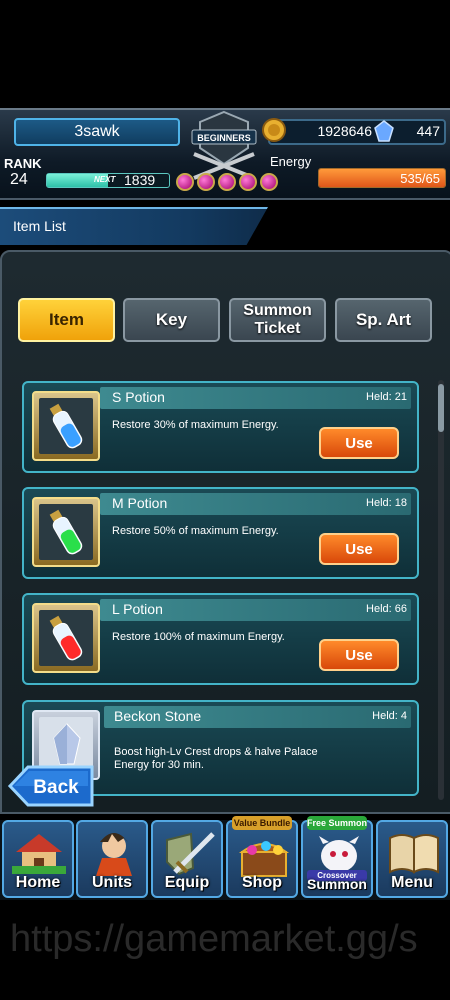  I want to click on watermark-text: https://gamemarket.gg/s, so click(214, 939).